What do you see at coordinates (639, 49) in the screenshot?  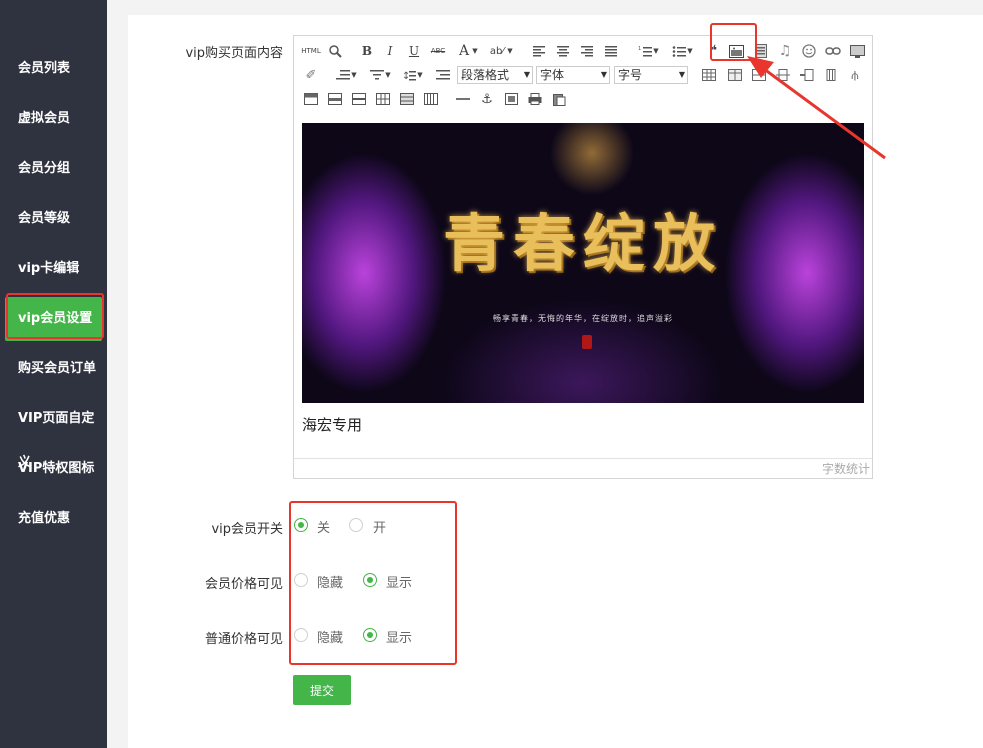 I see `svg-text: 1` at bounding box center [639, 49].